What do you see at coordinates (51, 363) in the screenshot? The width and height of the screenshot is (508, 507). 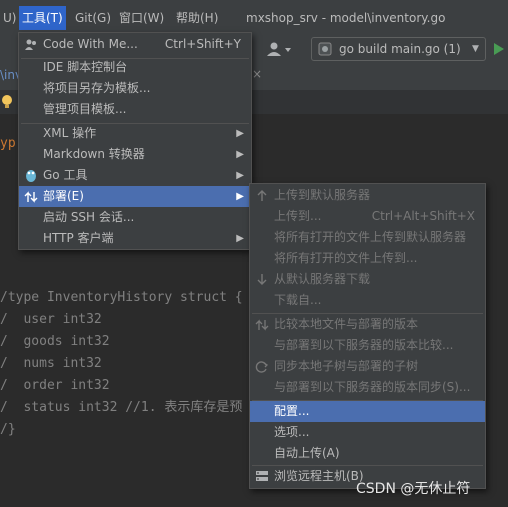 I see `code-line: / nums int32` at bounding box center [51, 363].